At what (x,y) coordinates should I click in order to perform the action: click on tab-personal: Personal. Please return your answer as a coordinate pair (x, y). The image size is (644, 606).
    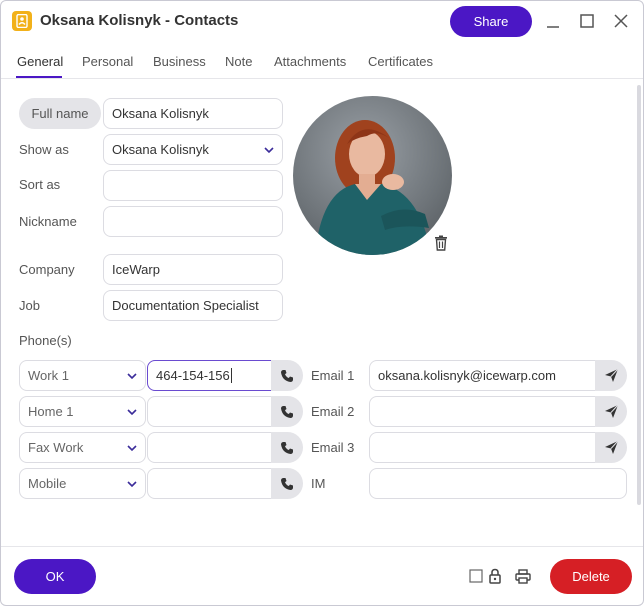
    Looking at the image, I should click on (107, 61).